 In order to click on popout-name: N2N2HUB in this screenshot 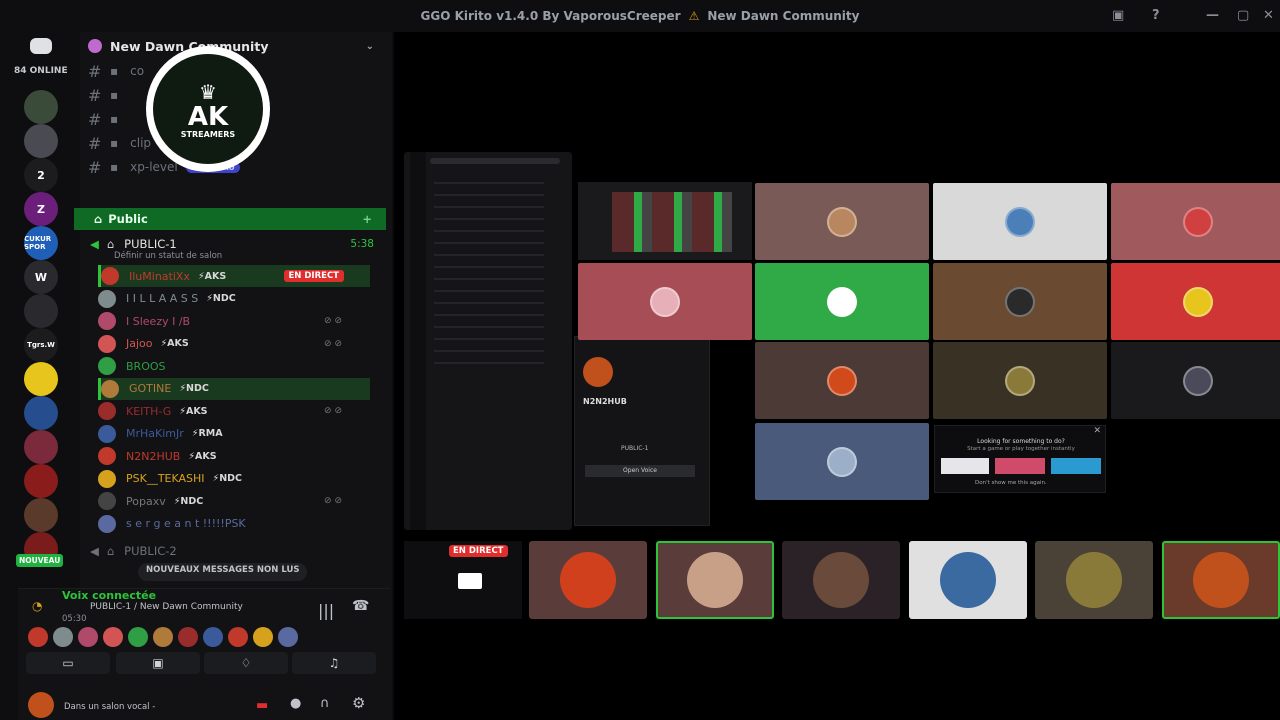, I will do `click(605, 401)`.